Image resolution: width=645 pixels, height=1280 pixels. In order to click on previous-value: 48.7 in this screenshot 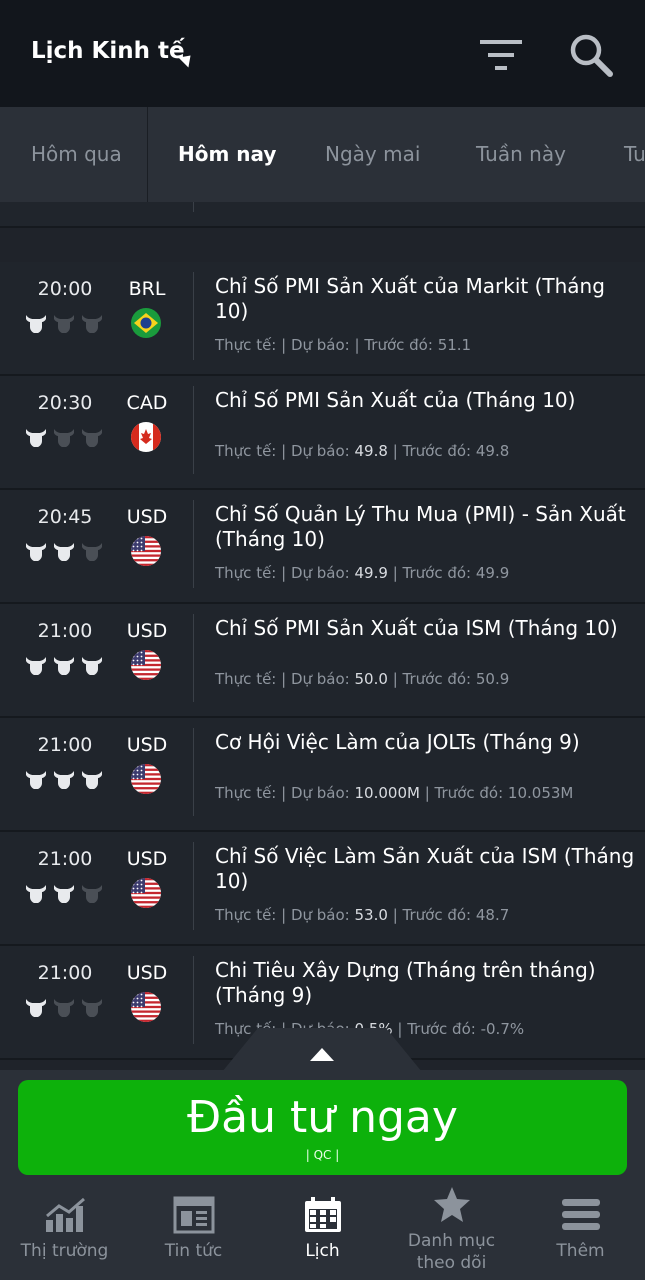, I will do `click(492, 915)`.